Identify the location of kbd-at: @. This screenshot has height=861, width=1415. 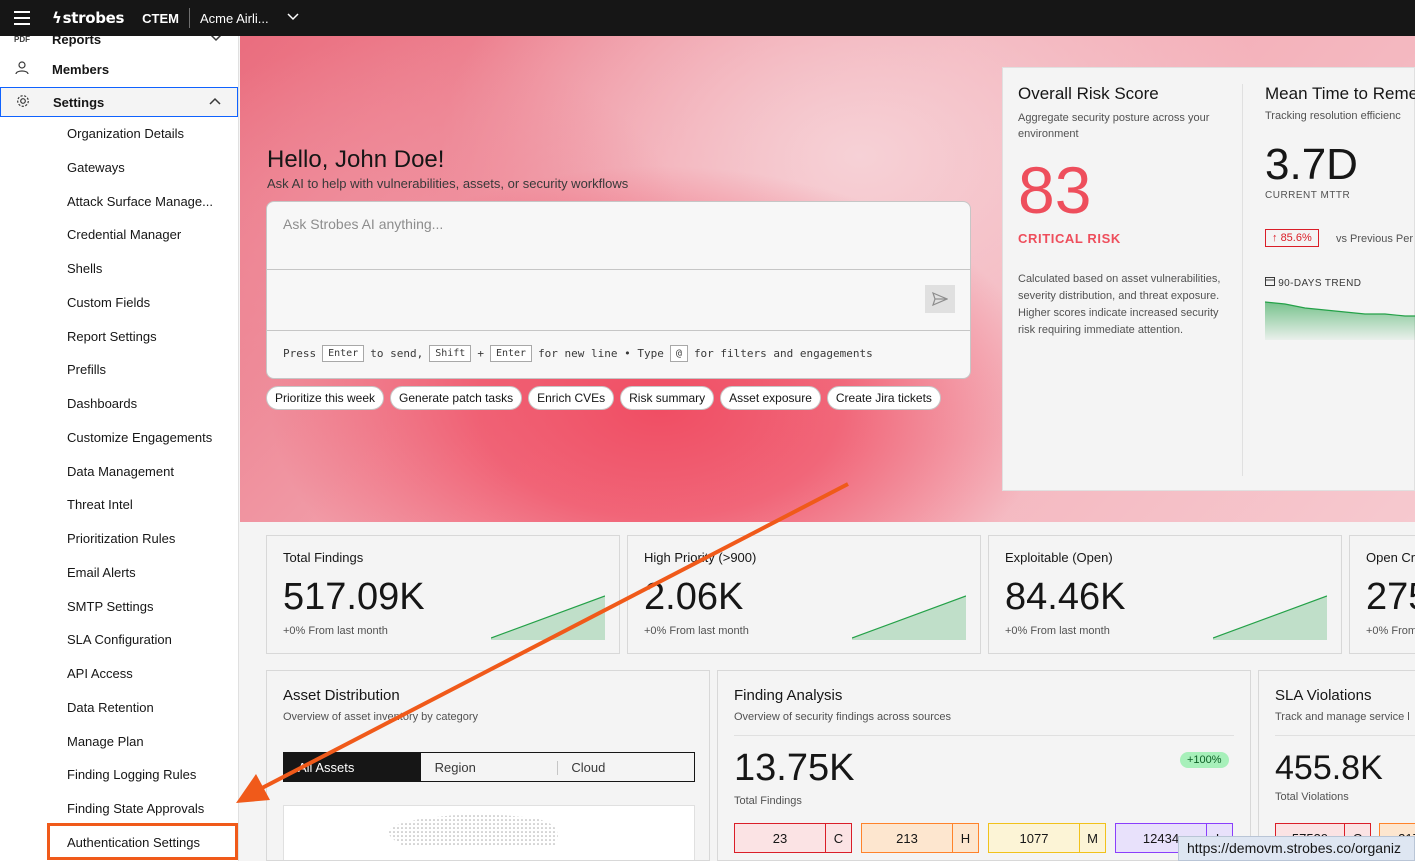
(678, 353).